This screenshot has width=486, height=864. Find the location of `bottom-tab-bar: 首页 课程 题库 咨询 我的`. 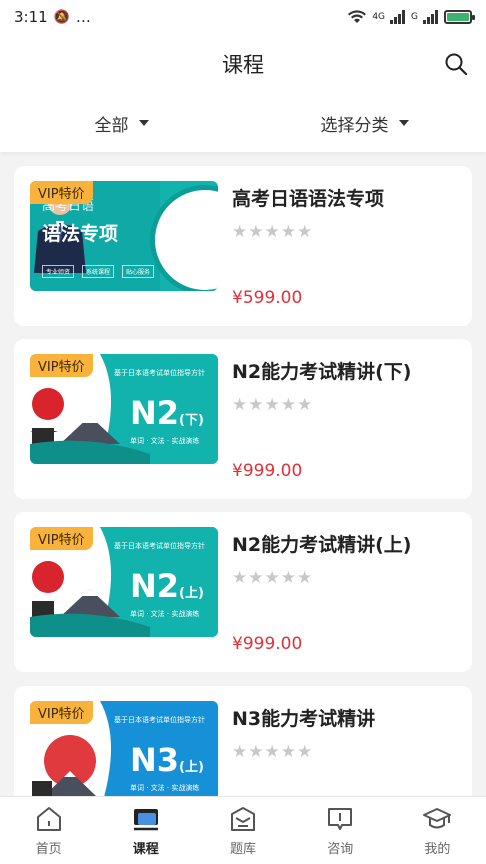

bottom-tab-bar: 首页 课程 题库 咨询 我的 is located at coordinates (243, 830).